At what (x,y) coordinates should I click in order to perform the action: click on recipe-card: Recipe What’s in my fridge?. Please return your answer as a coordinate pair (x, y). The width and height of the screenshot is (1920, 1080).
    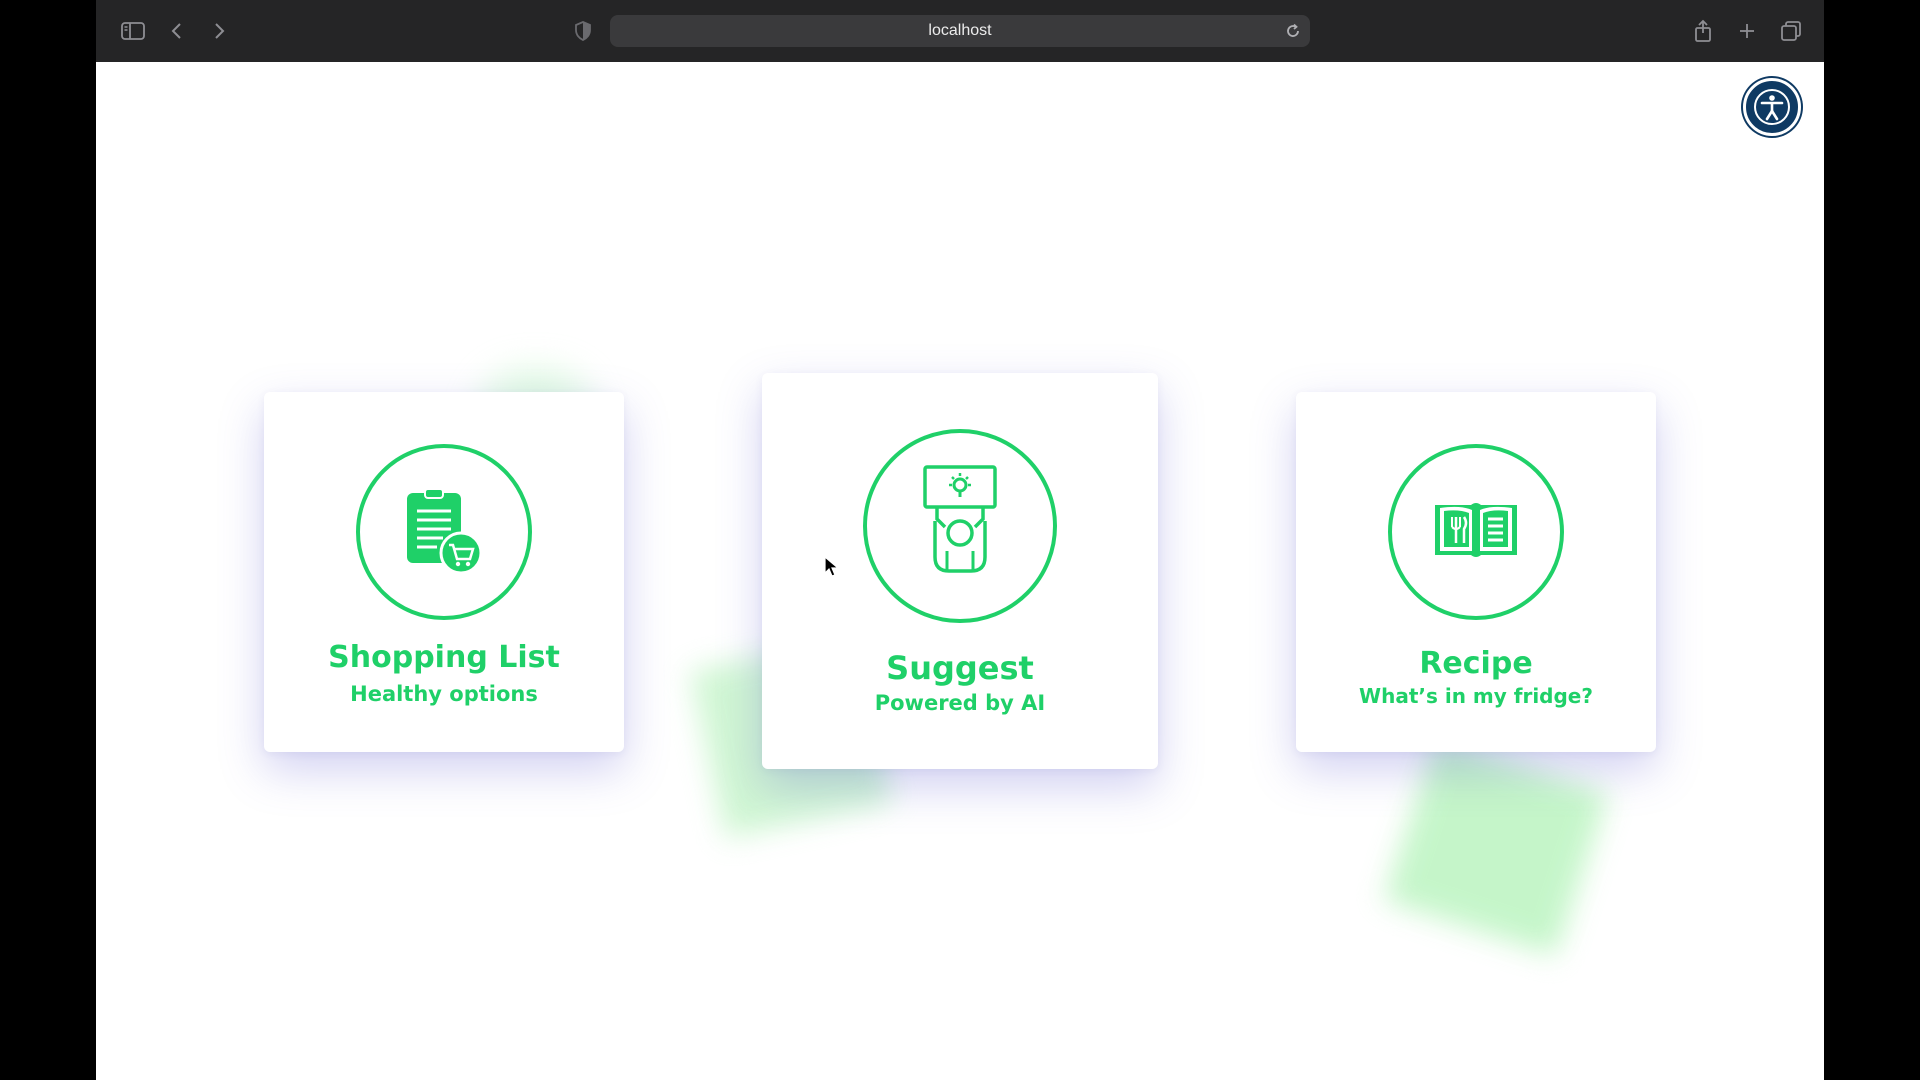
    Looking at the image, I should click on (1476, 572).